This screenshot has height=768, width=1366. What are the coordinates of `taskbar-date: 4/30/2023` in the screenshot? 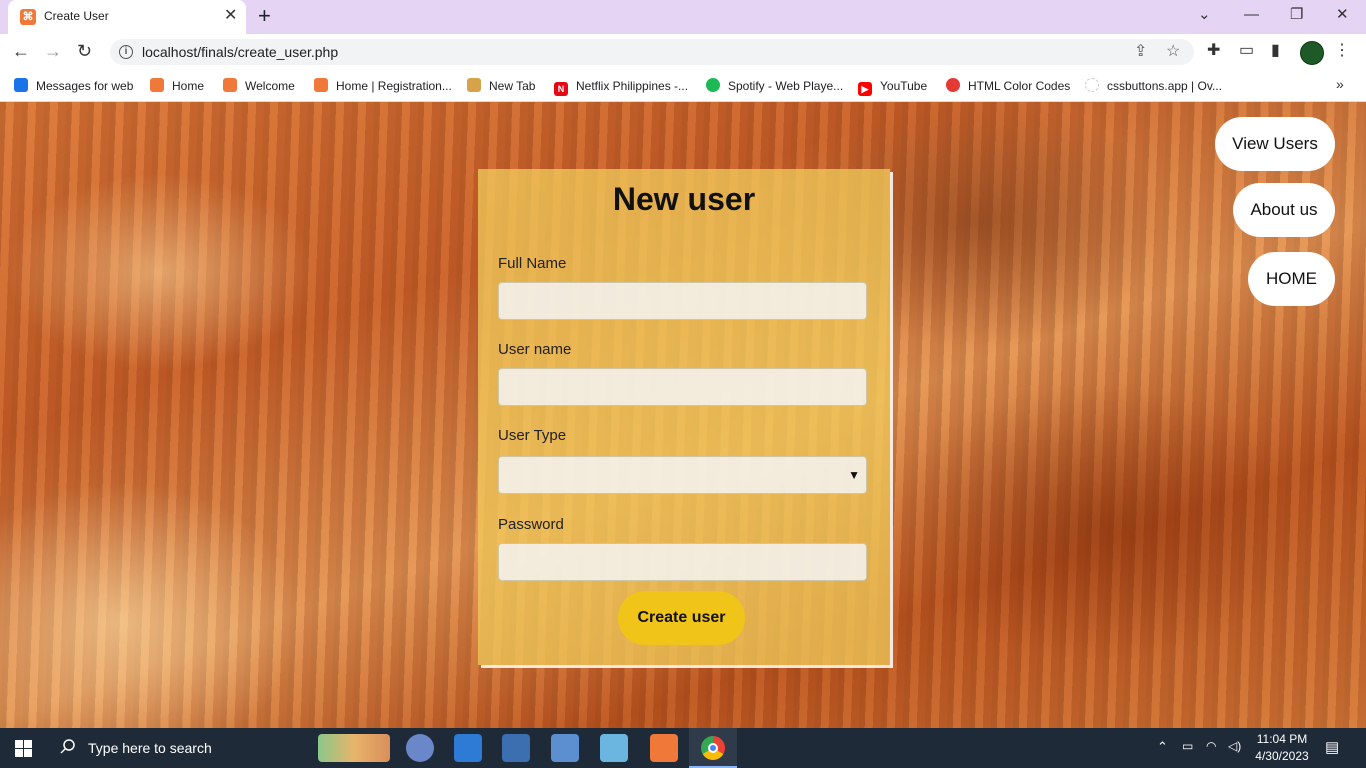 It's located at (1282, 756).